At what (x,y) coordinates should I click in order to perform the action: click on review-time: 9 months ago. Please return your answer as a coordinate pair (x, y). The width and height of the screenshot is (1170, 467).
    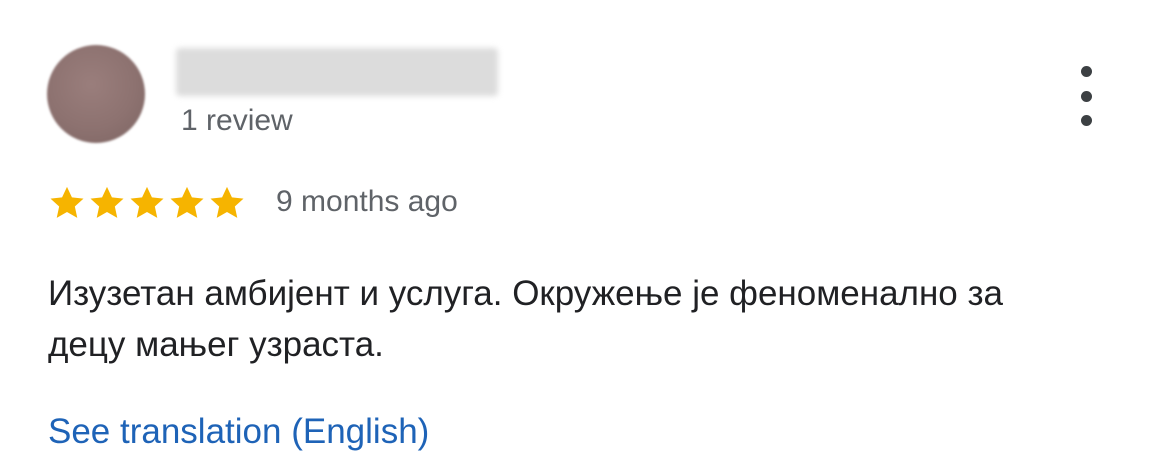
    Looking at the image, I should click on (367, 201).